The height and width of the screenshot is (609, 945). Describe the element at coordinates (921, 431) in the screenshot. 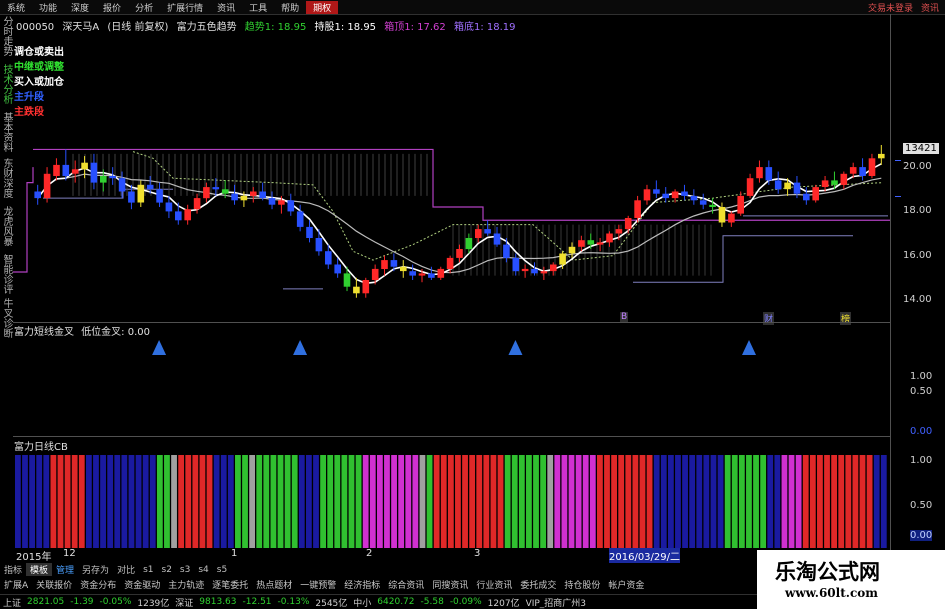

I see `panel2-label-2: 0.00` at that location.